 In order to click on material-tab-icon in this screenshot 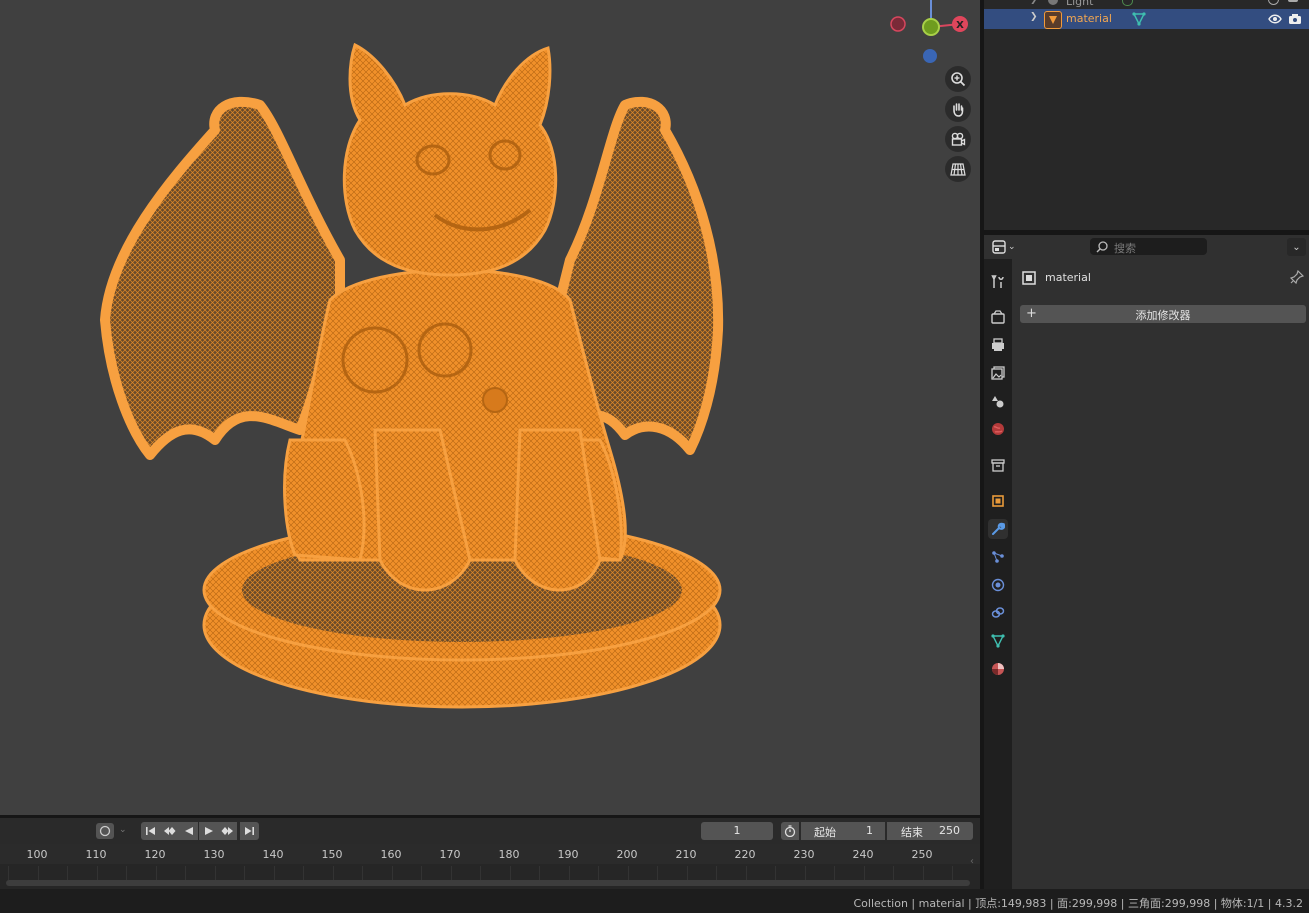, I will do `click(998, 669)`.